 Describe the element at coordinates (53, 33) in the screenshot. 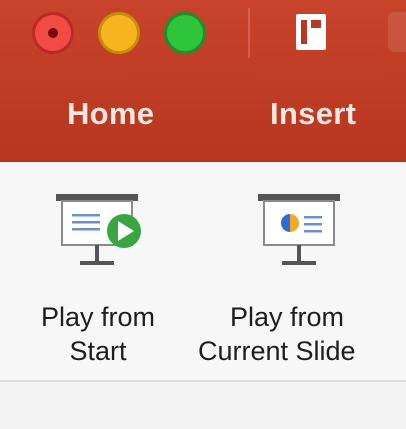

I see `close-button` at that location.